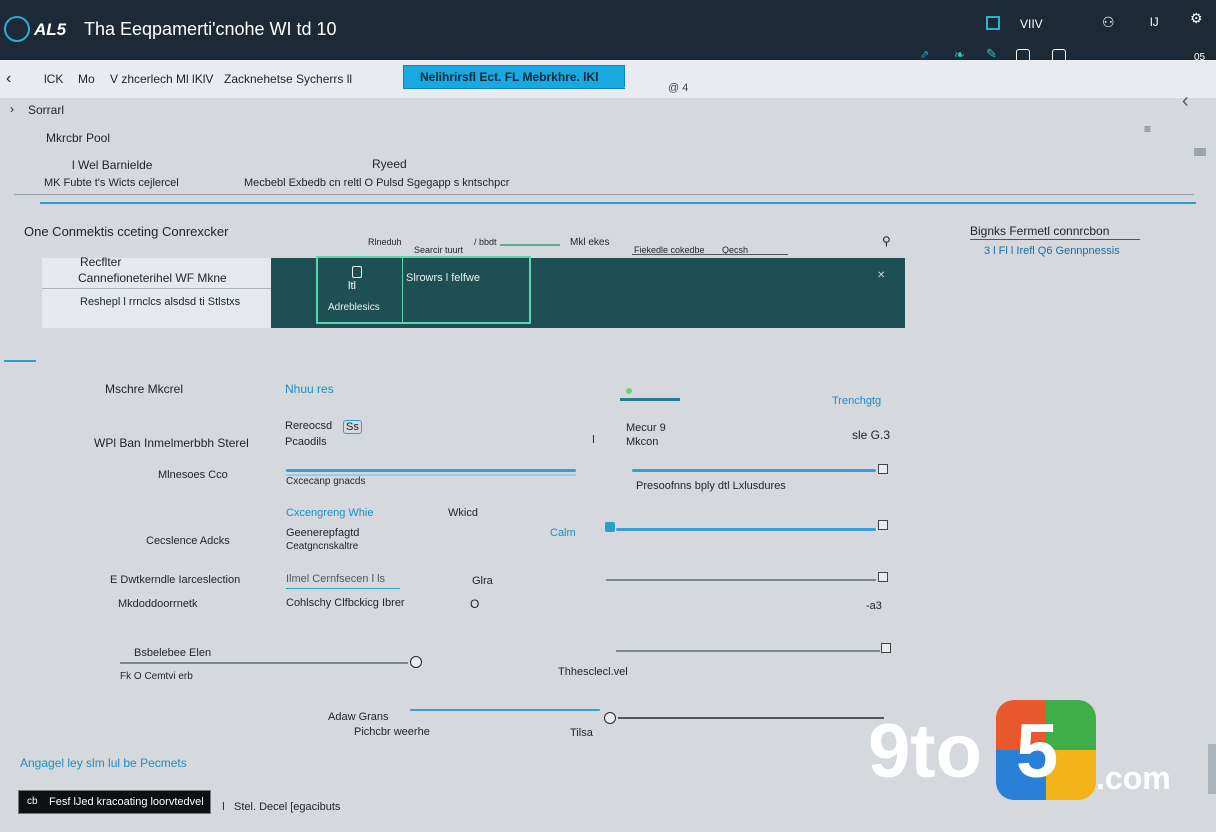 This screenshot has height=832, width=1216. Describe the element at coordinates (329, 513) in the screenshot. I see `row4-label-a: Cxcengreng Whie` at that location.